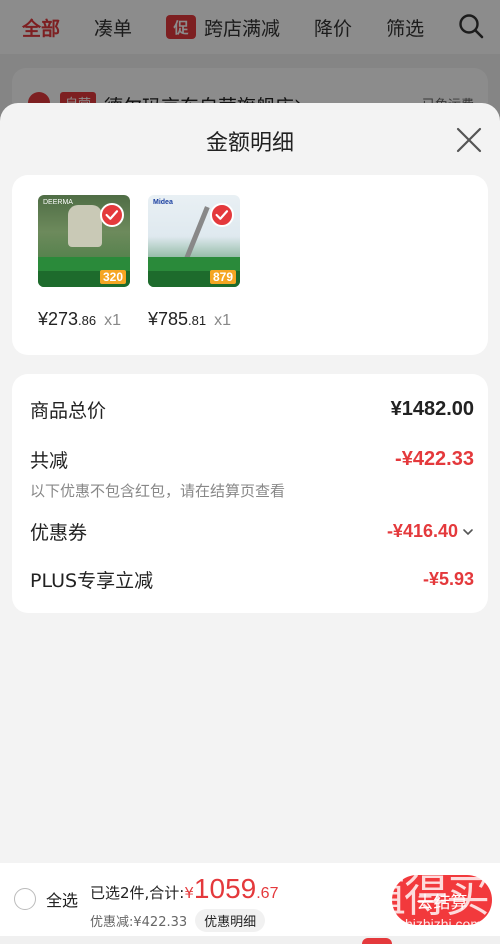 The image size is (500, 944). What do you see at coordinates (249, 143) in the screenshot?
I see `sheet-title: 金额明细` at bounding box center [249, 143].